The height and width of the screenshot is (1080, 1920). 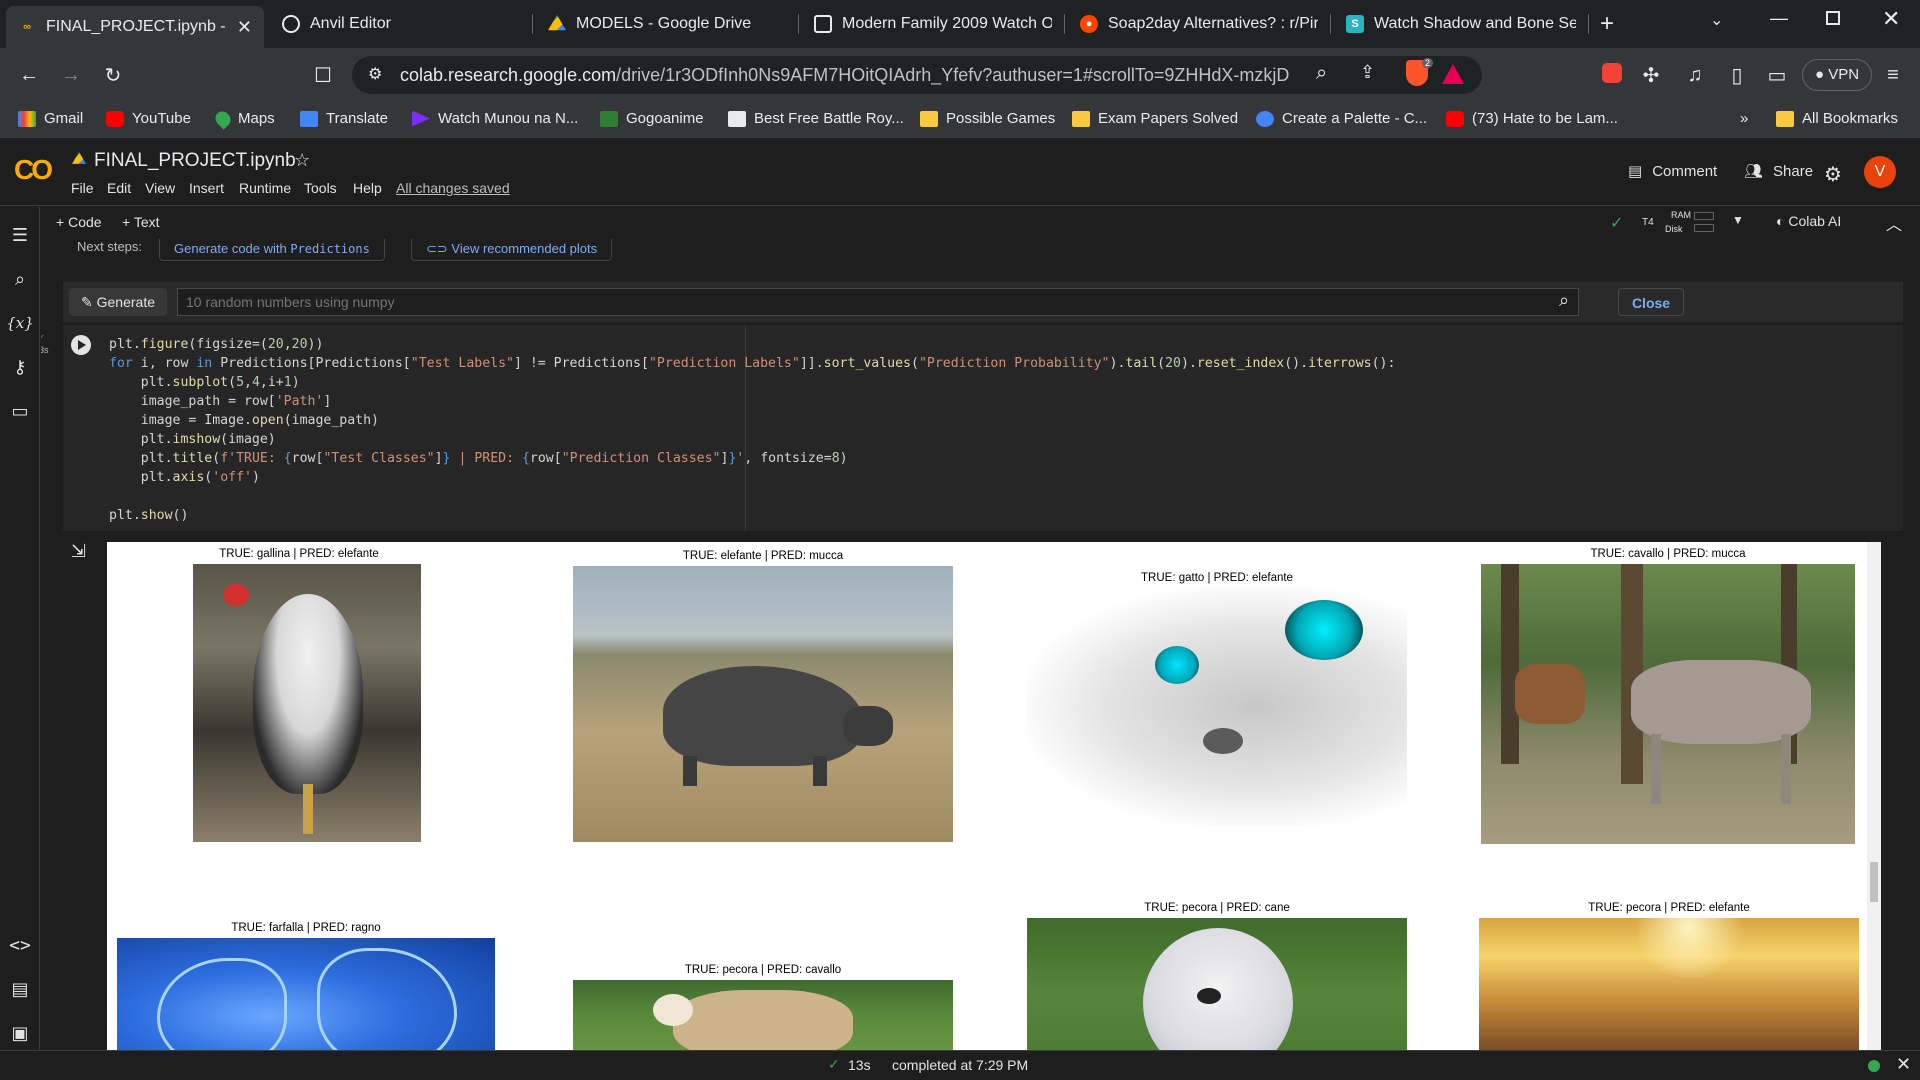 What do you see at coordinates (1903, 1064) in the screenshot?
I see `close-status-icon: ✕` at bounding box center [1903, 1064].